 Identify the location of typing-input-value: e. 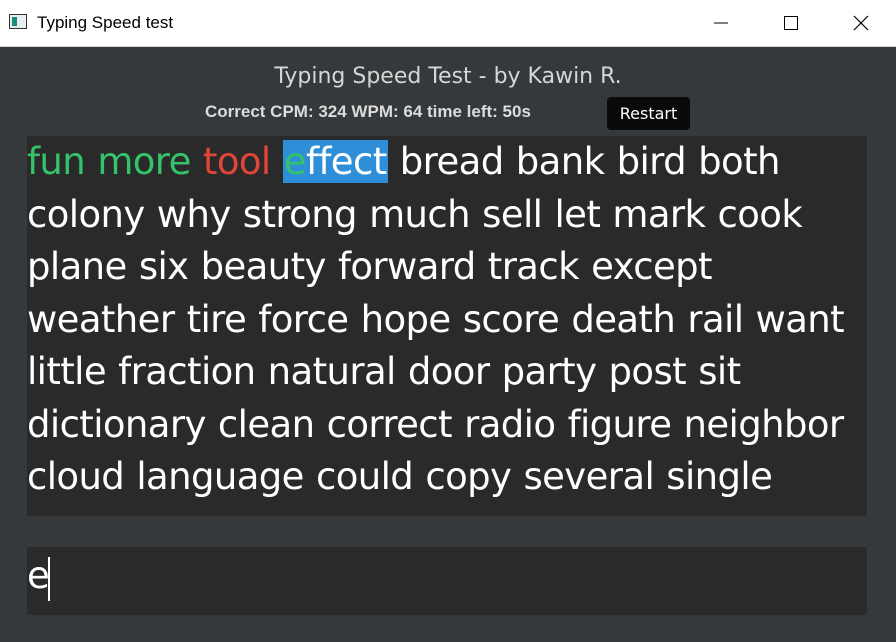
(38, 575).